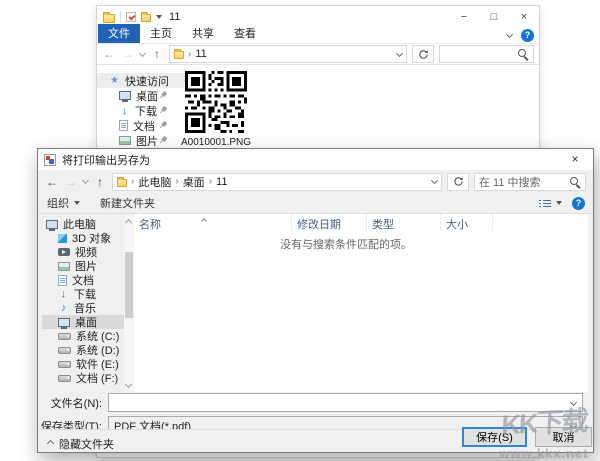 This screenshot has height=461, width=600. Describe the element at coordinates (64, 252) in the screenshot. I see `video-icon` at that location.